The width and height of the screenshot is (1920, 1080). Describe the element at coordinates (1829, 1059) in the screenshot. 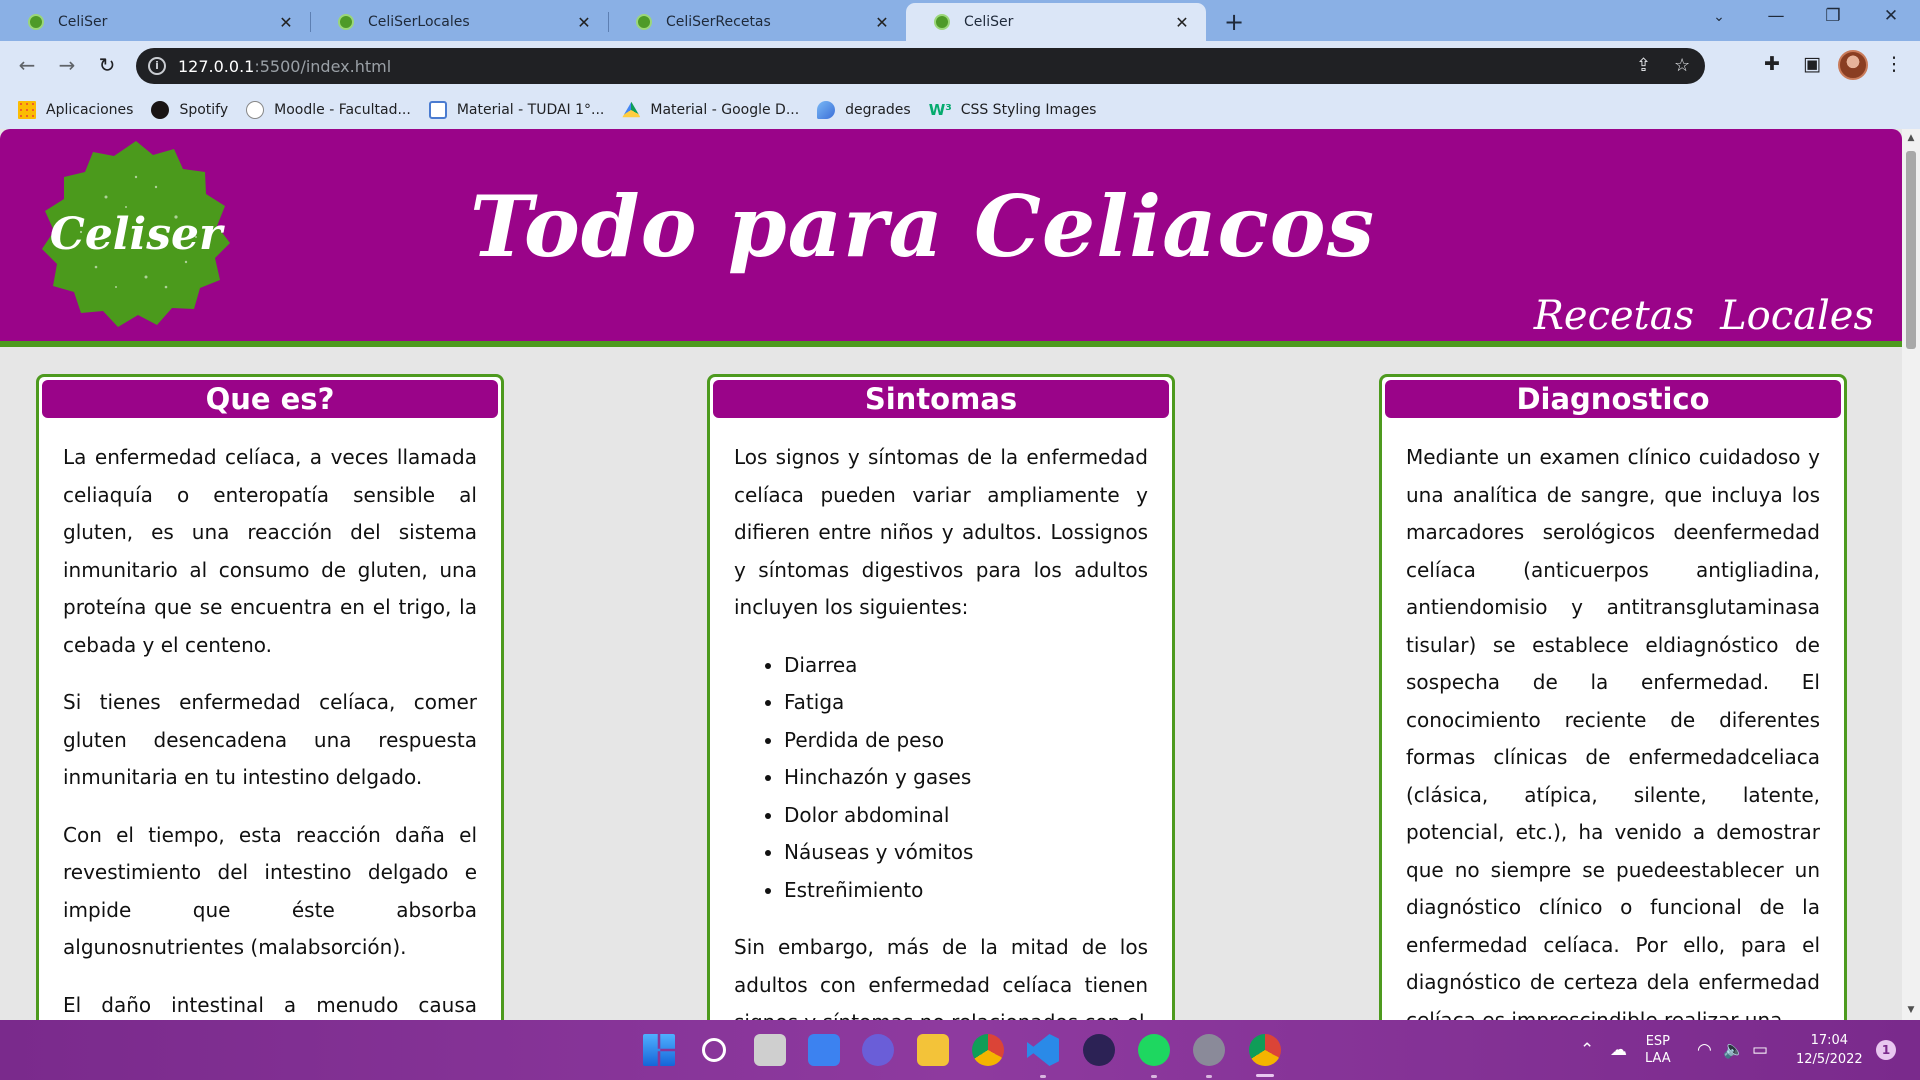

I see `clock-date: 12/5/2022` at that location.